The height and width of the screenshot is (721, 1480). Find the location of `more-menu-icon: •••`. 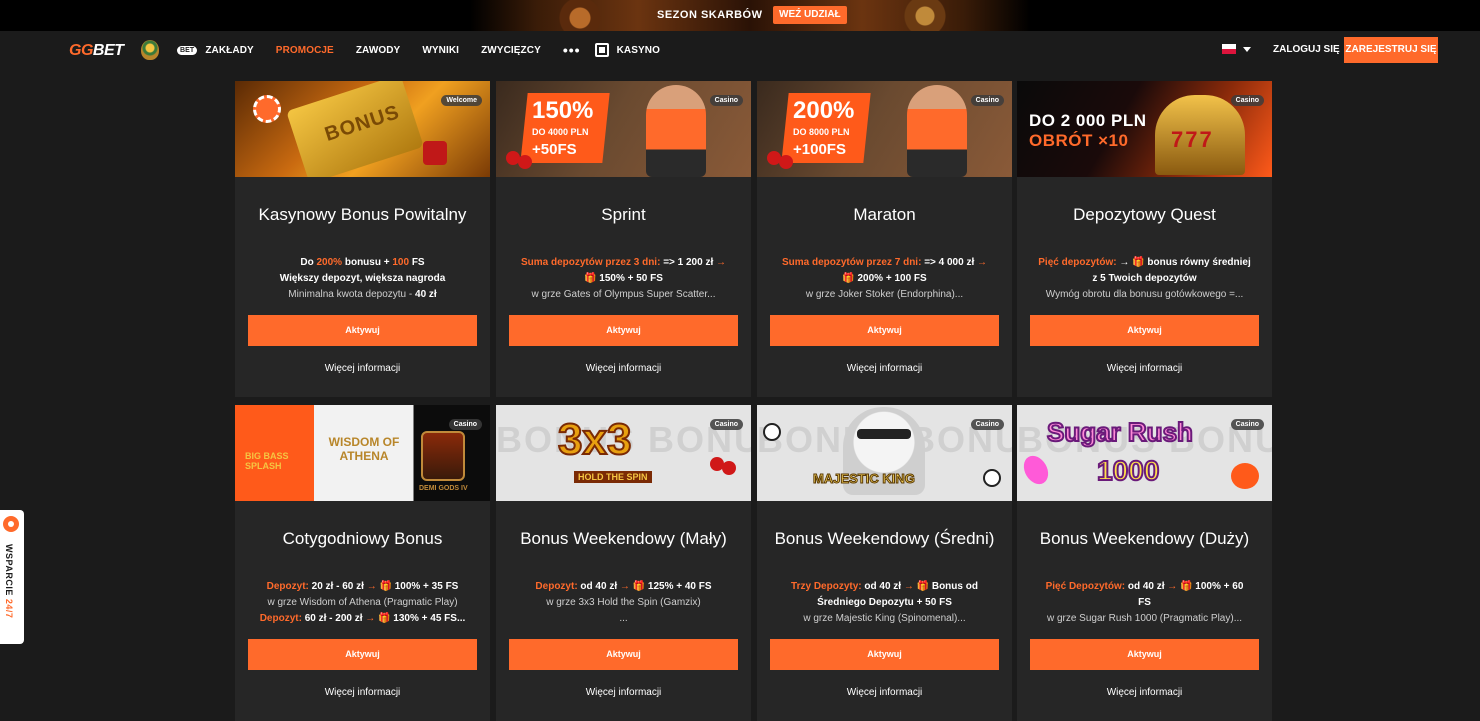

more-menu-icon: ••• is located at coordinates (572, 50).